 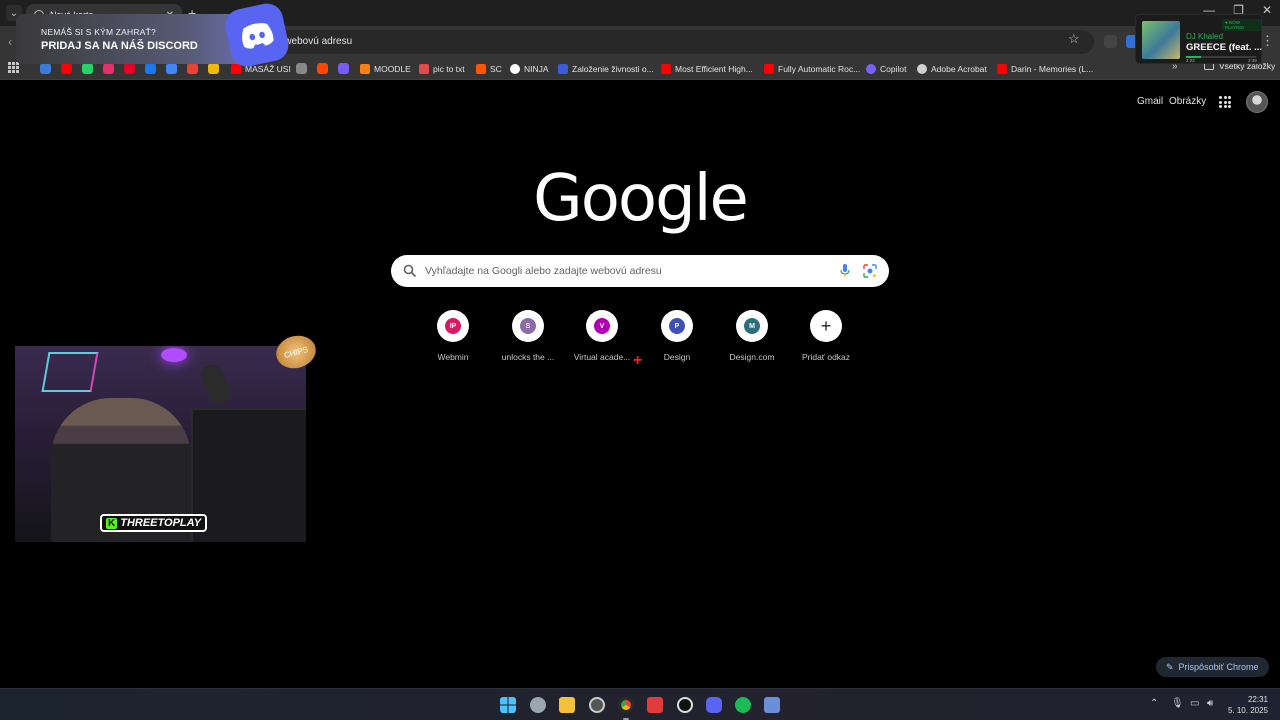 What do you see at coordinates (1170, 666) in the screenshot?
I see `pencil-icon: ✎` at bounding box center [1170, 666].